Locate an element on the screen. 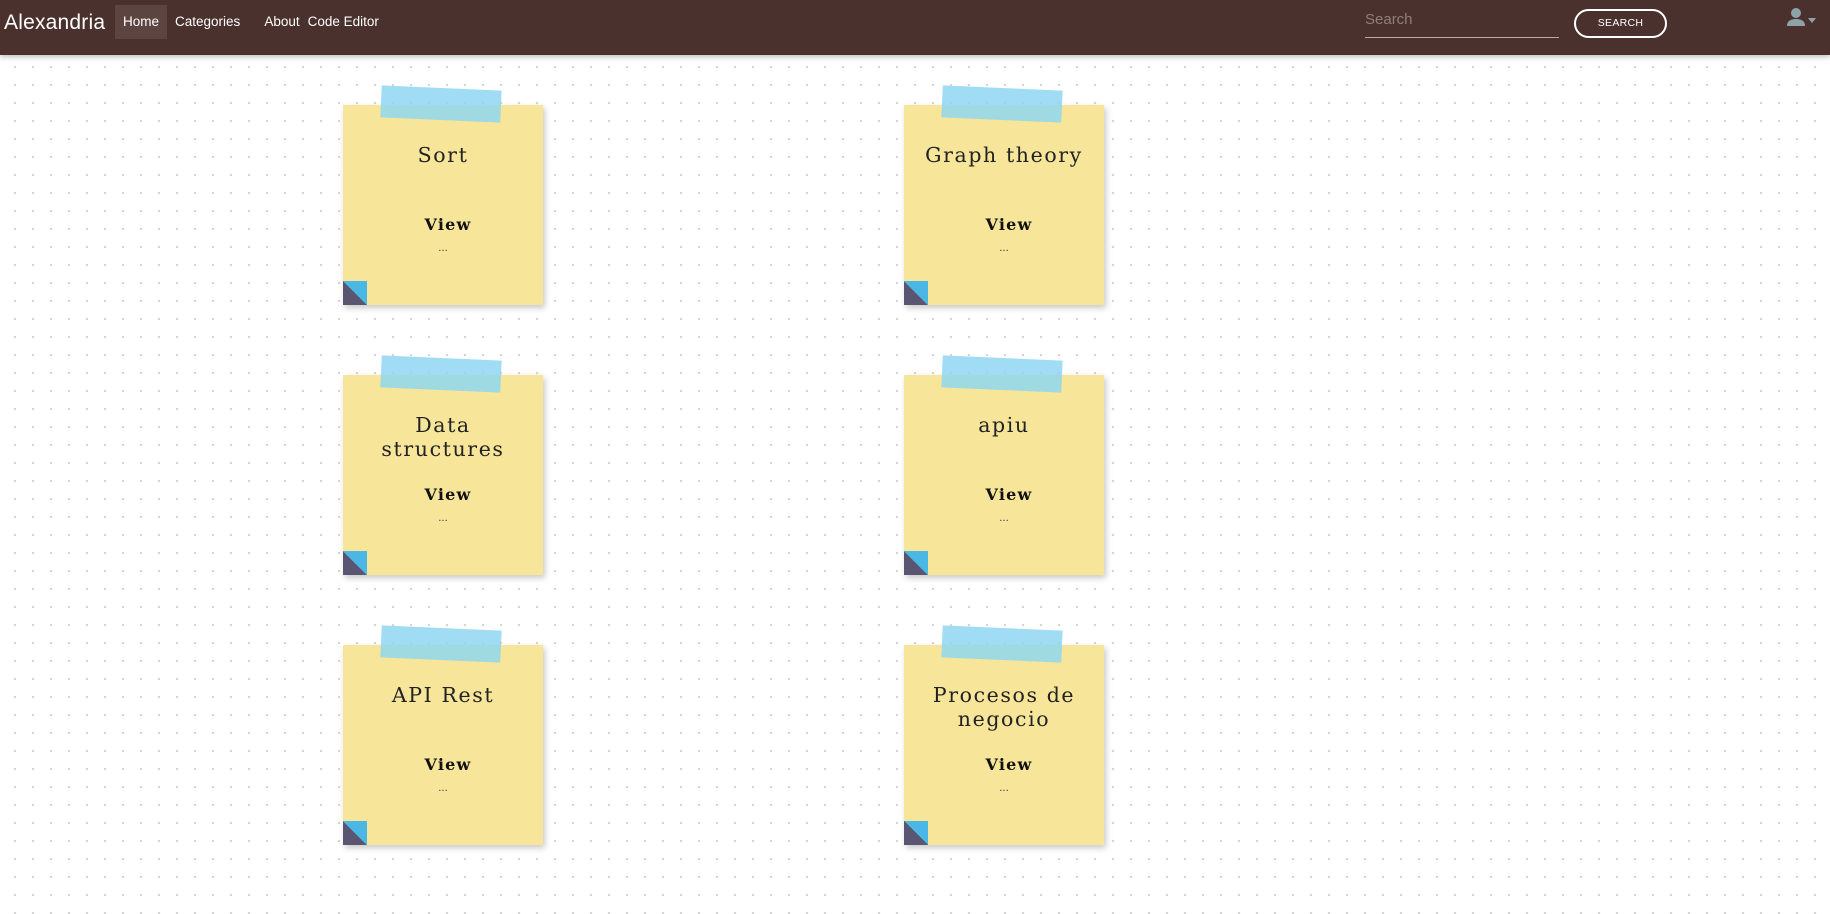 The height and width of the screenshot is (914, 1830). search-input is located at coordinates (1462, 19).